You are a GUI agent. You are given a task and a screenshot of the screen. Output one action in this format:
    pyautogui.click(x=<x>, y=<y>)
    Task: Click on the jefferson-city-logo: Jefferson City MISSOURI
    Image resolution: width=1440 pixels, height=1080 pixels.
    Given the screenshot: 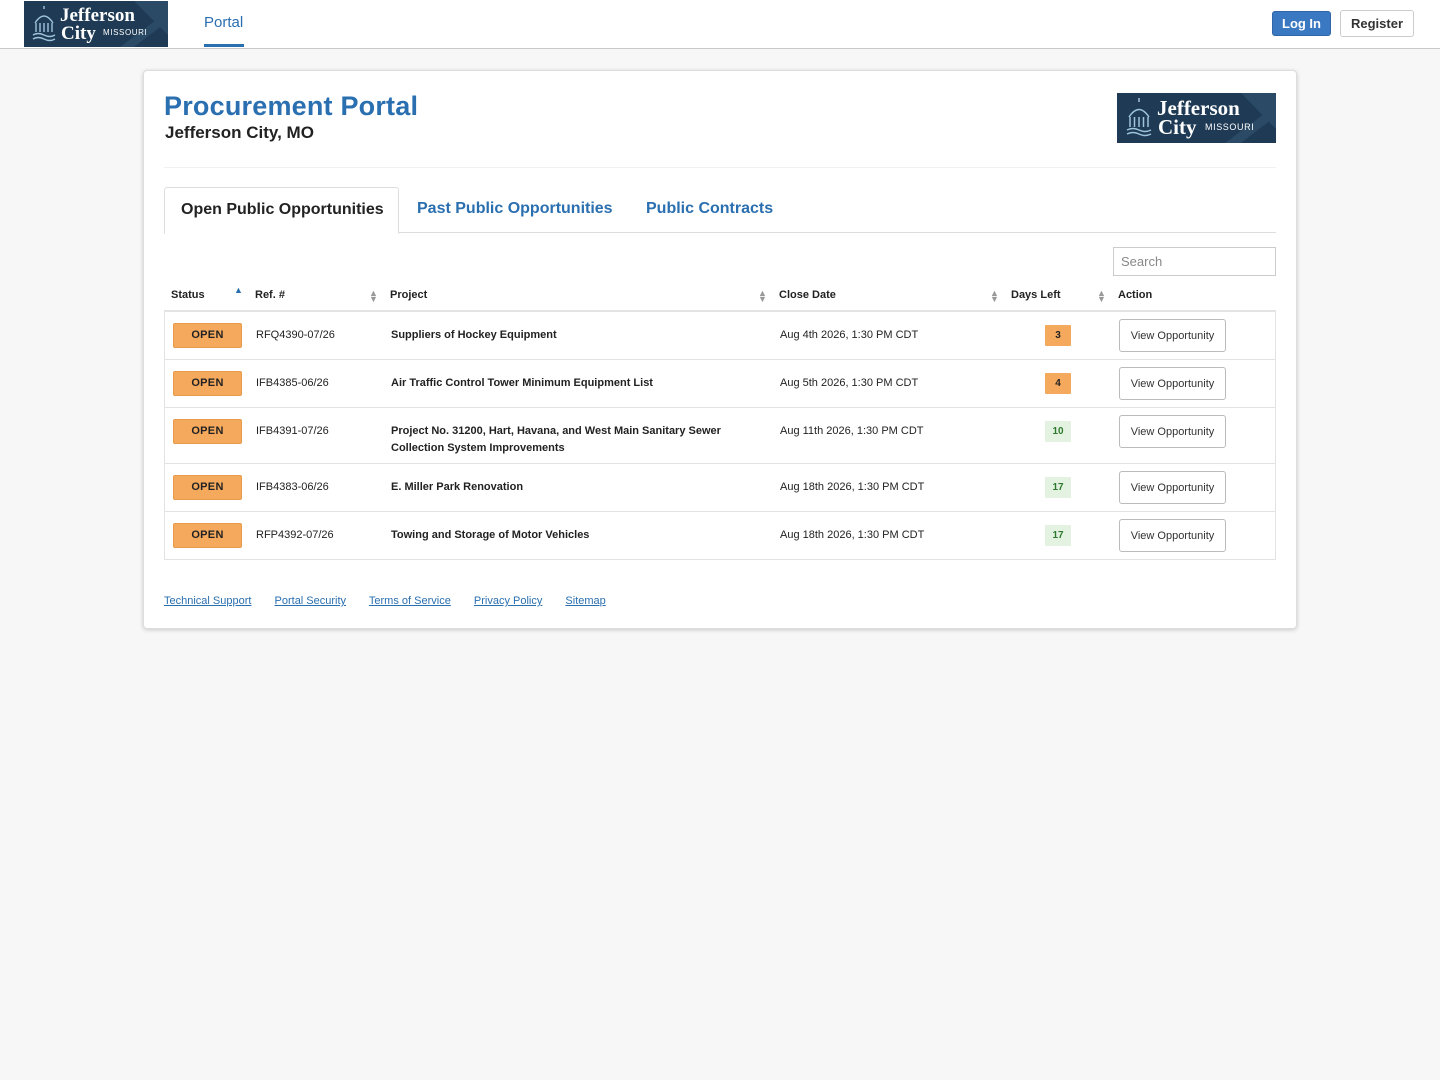 What is the action you would take?
    pyautogui.click(x=96, y=24)
    